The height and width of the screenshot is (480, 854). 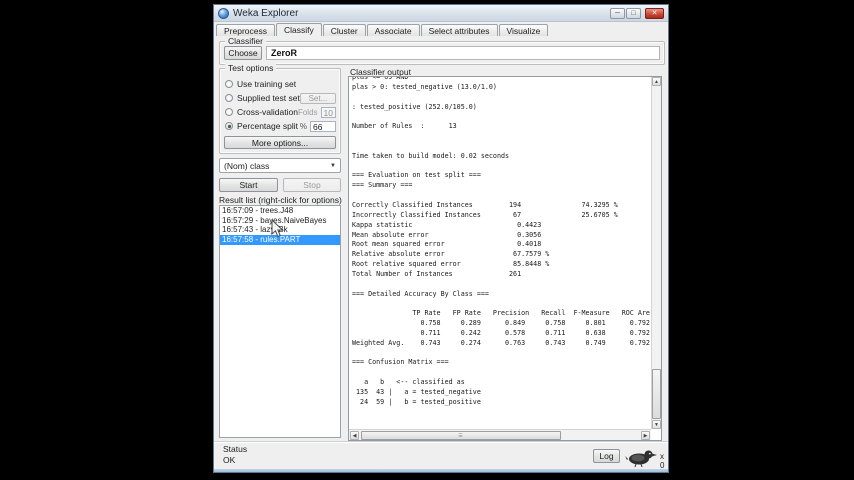 What do you see at coordinates (229, 460) in the screenshot?
I see `status-value: OK` at bounding box center [229, 460].